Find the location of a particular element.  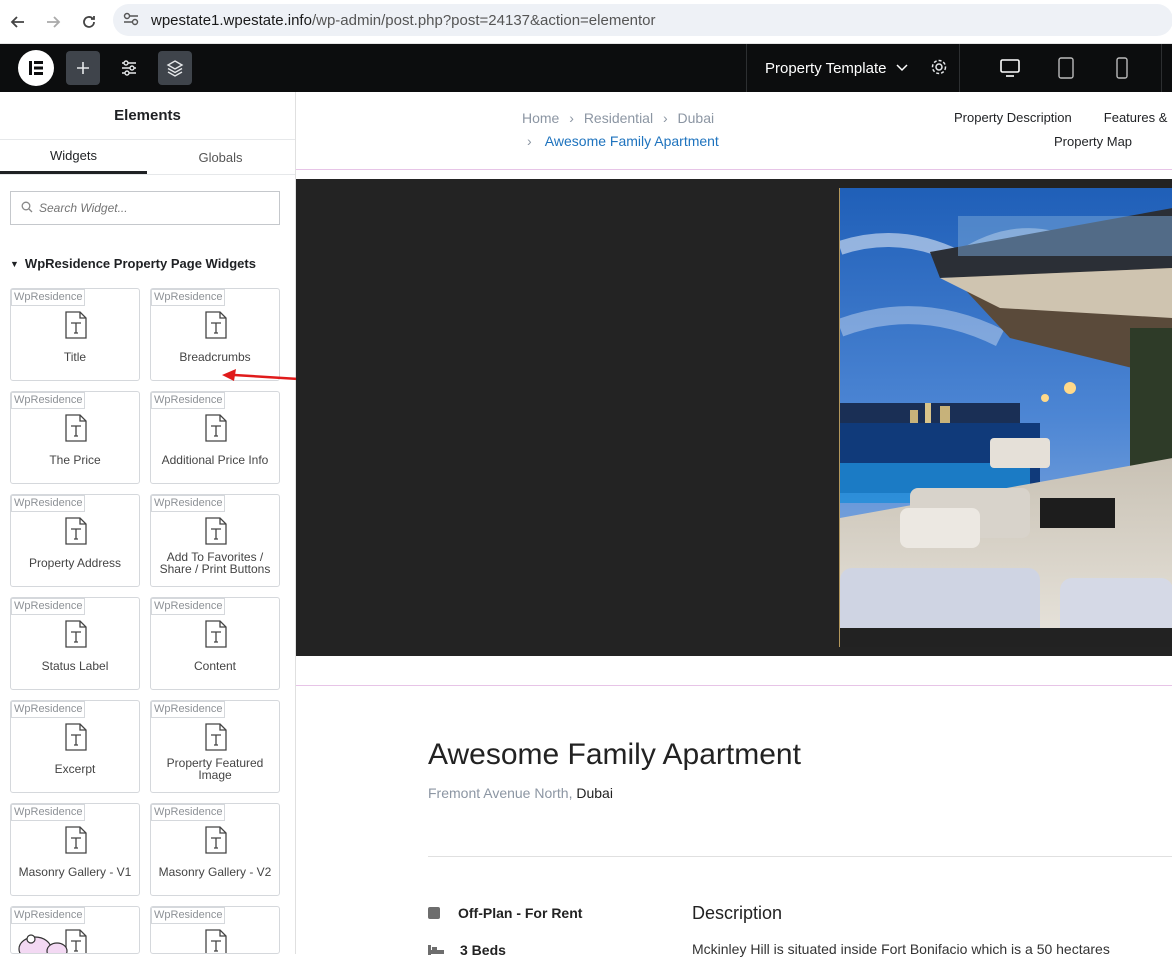

beds-value: 3 Beds is located at coordinates (483, 950).